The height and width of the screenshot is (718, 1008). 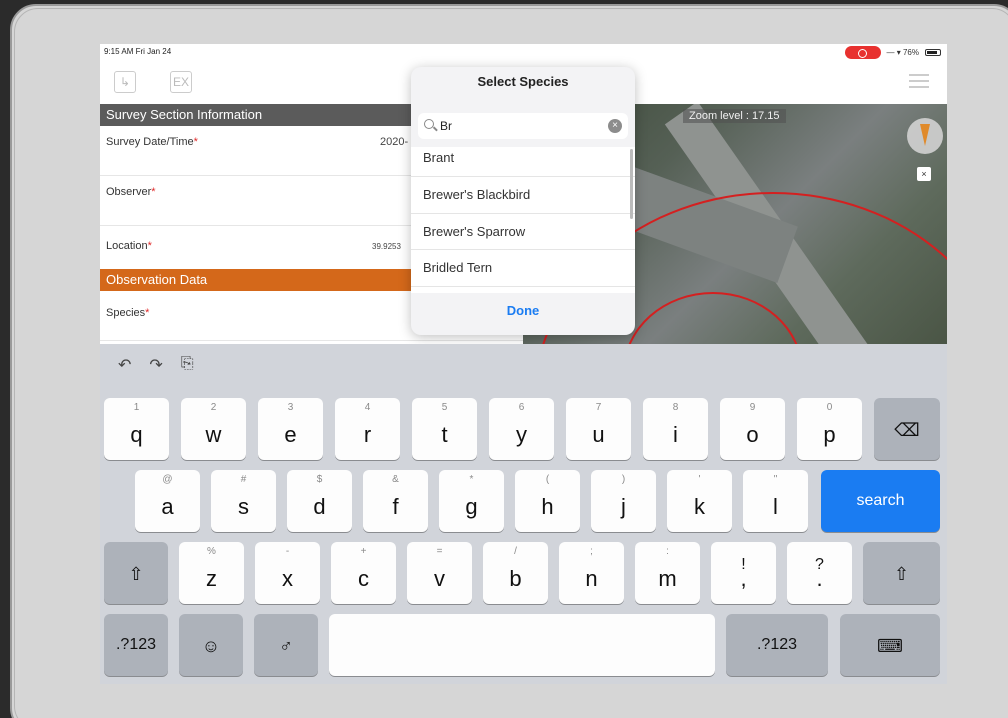 What do you see at coordinates (136, 407) in the screenshot?
I see `key-hint: 1` at bounding box center [136, 407].